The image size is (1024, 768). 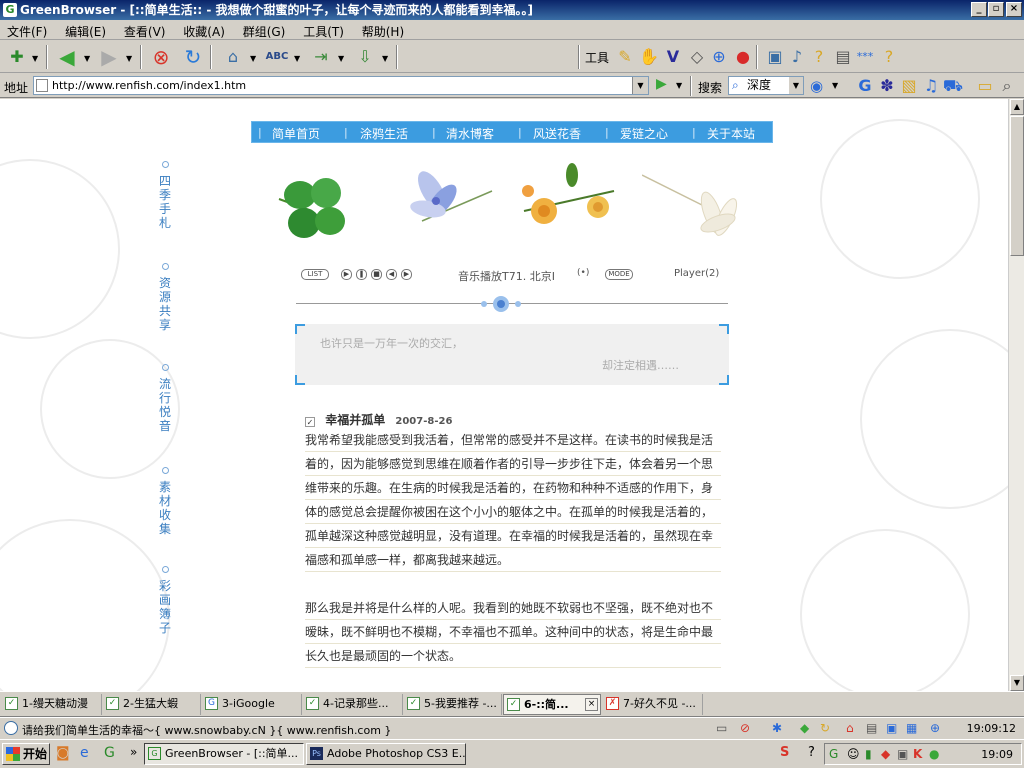 What do you see at coordinates (63, 753) in the screenshot?
I see `quicklaunch-camera-icon: ◙` at bounding box center [63, 753].